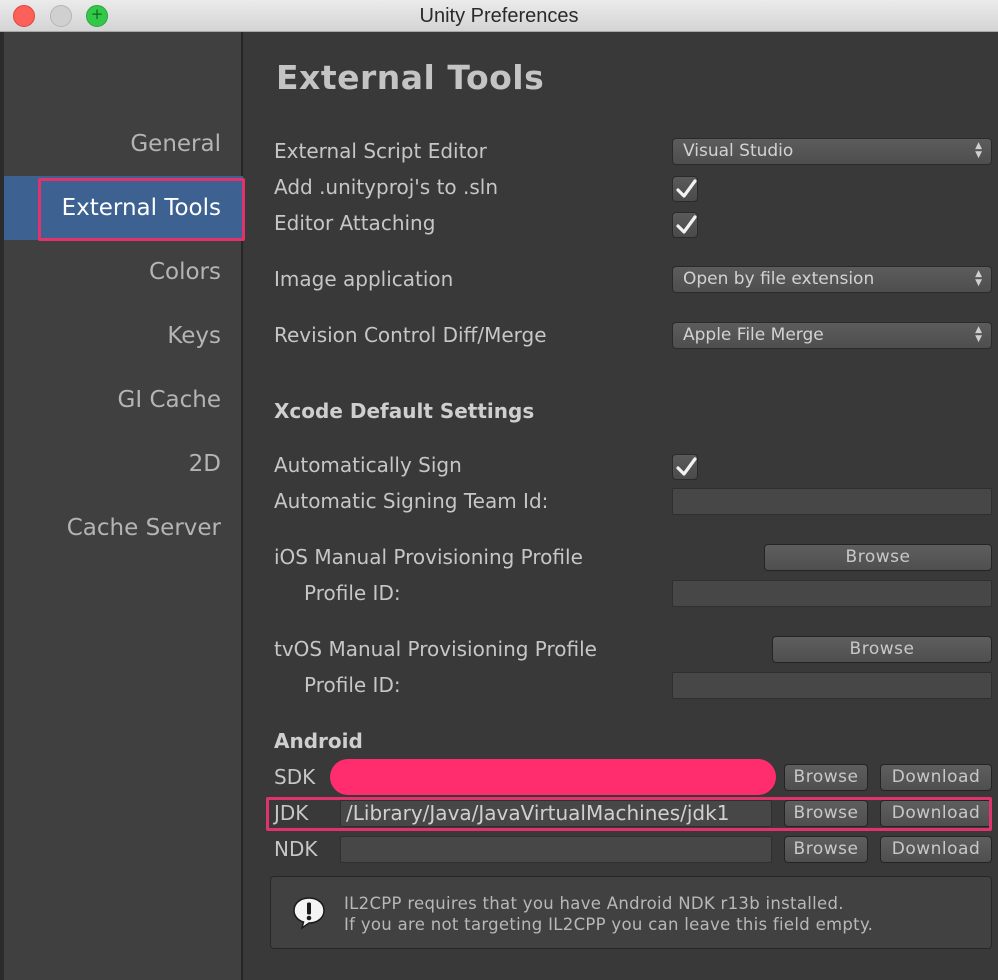  What do you see at coordinates (295, 777) in the screenshot?
I see `sdk-label: SDK` at bounding box center [295, 777].